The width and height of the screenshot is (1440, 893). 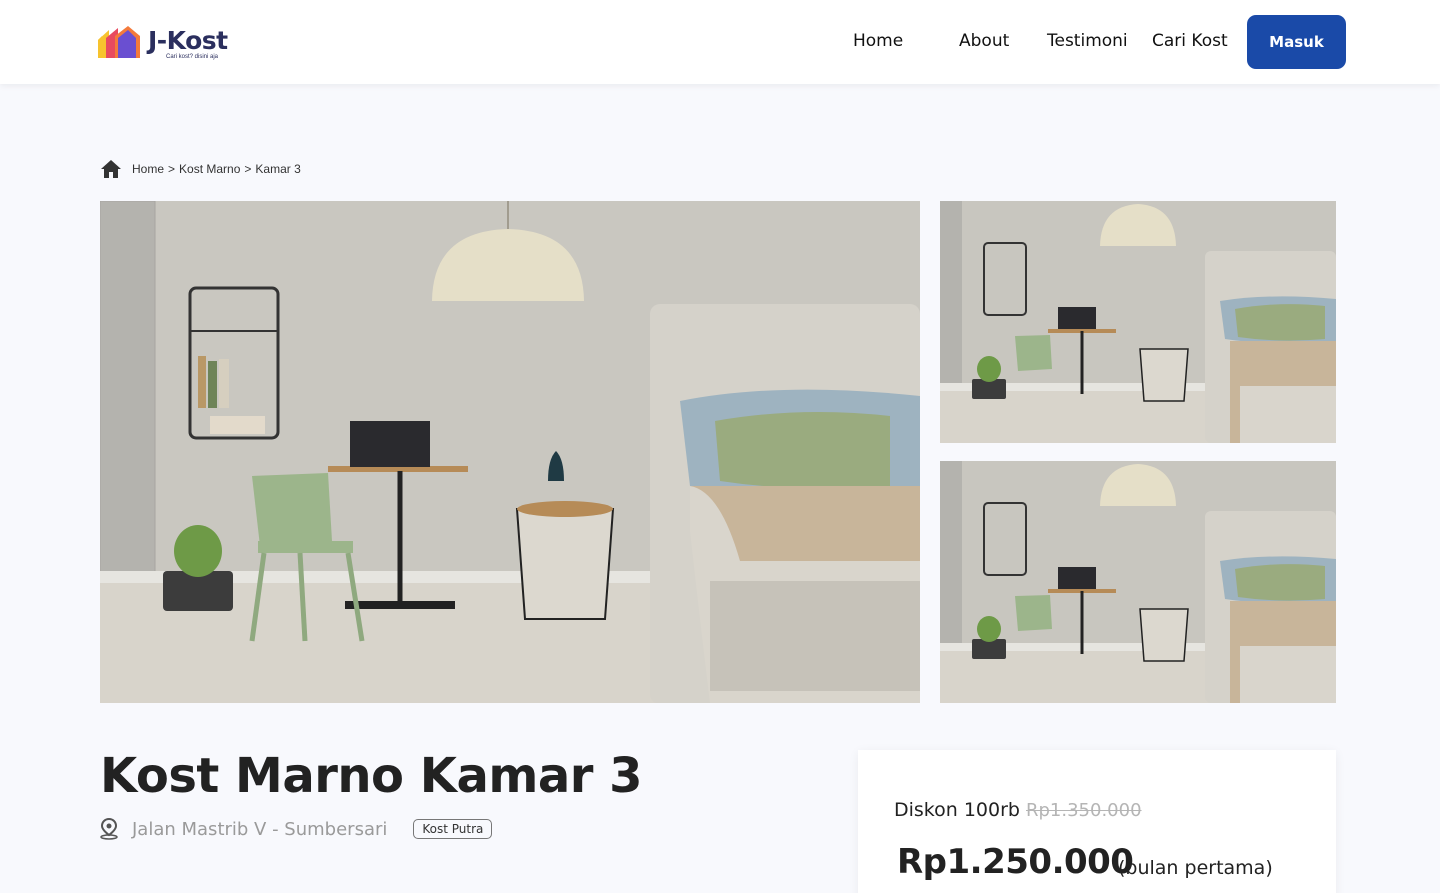 I want to click on kost-type-badge: Kost Putra, so click(x=453, y=829).